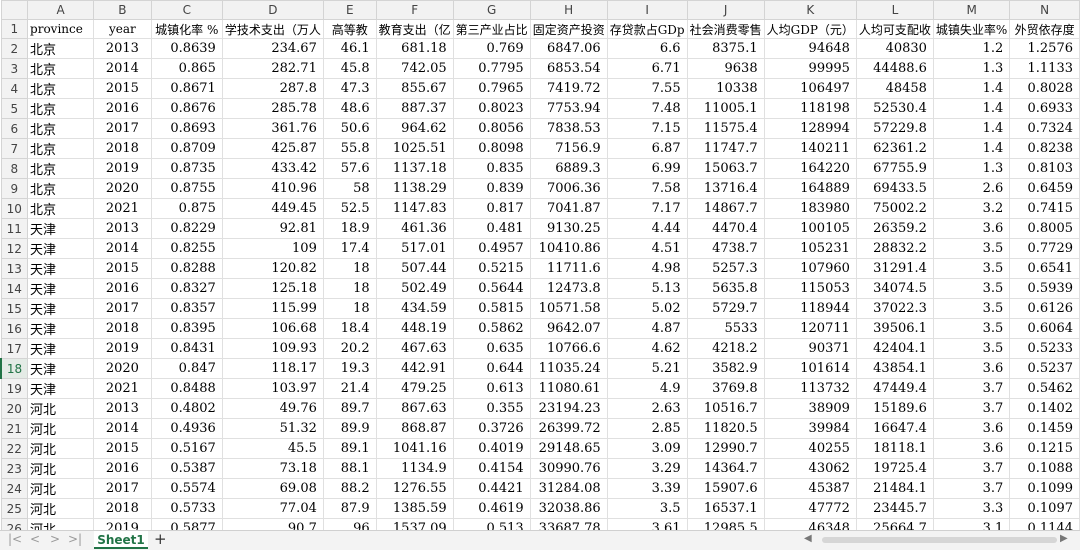  Describe the element at coordinates (1044, 488) in the screenshot. I see `cell: 0.1099` at that location.